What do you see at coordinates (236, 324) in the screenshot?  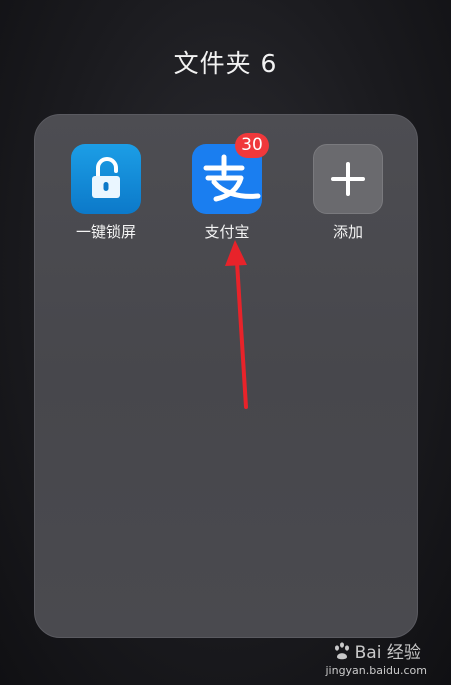 I see `annotation-arrow` at bounding box center [236, 324].